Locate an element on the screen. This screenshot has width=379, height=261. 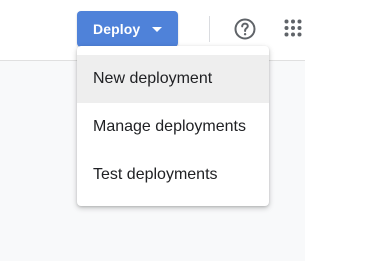
menu-item-label: Manage deployments is located at coordinates (169, 126).